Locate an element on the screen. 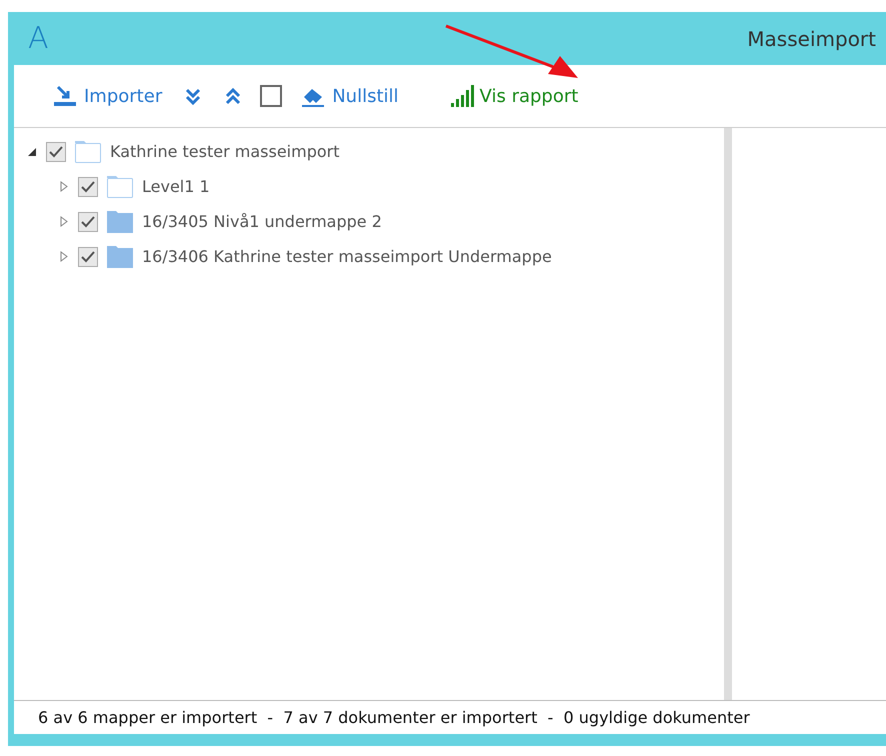  expanded-arrow-icon is located at coordinates (32, 152).